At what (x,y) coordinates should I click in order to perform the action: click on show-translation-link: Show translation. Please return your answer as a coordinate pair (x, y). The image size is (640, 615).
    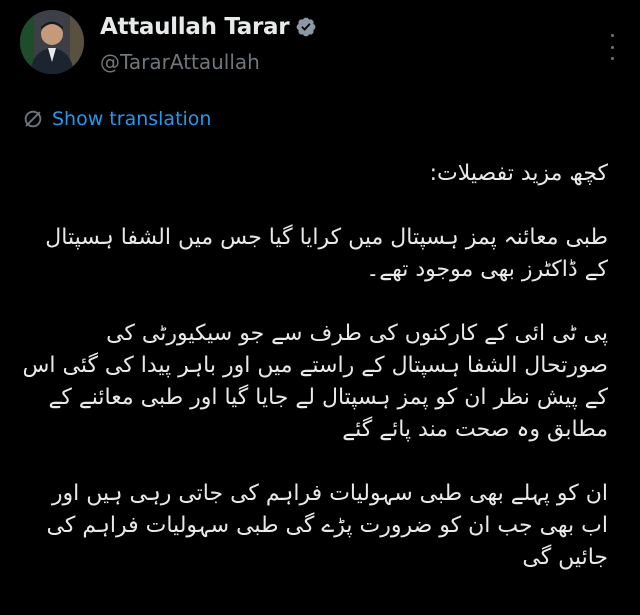
    Looking at the image, I should click on (116, 119).